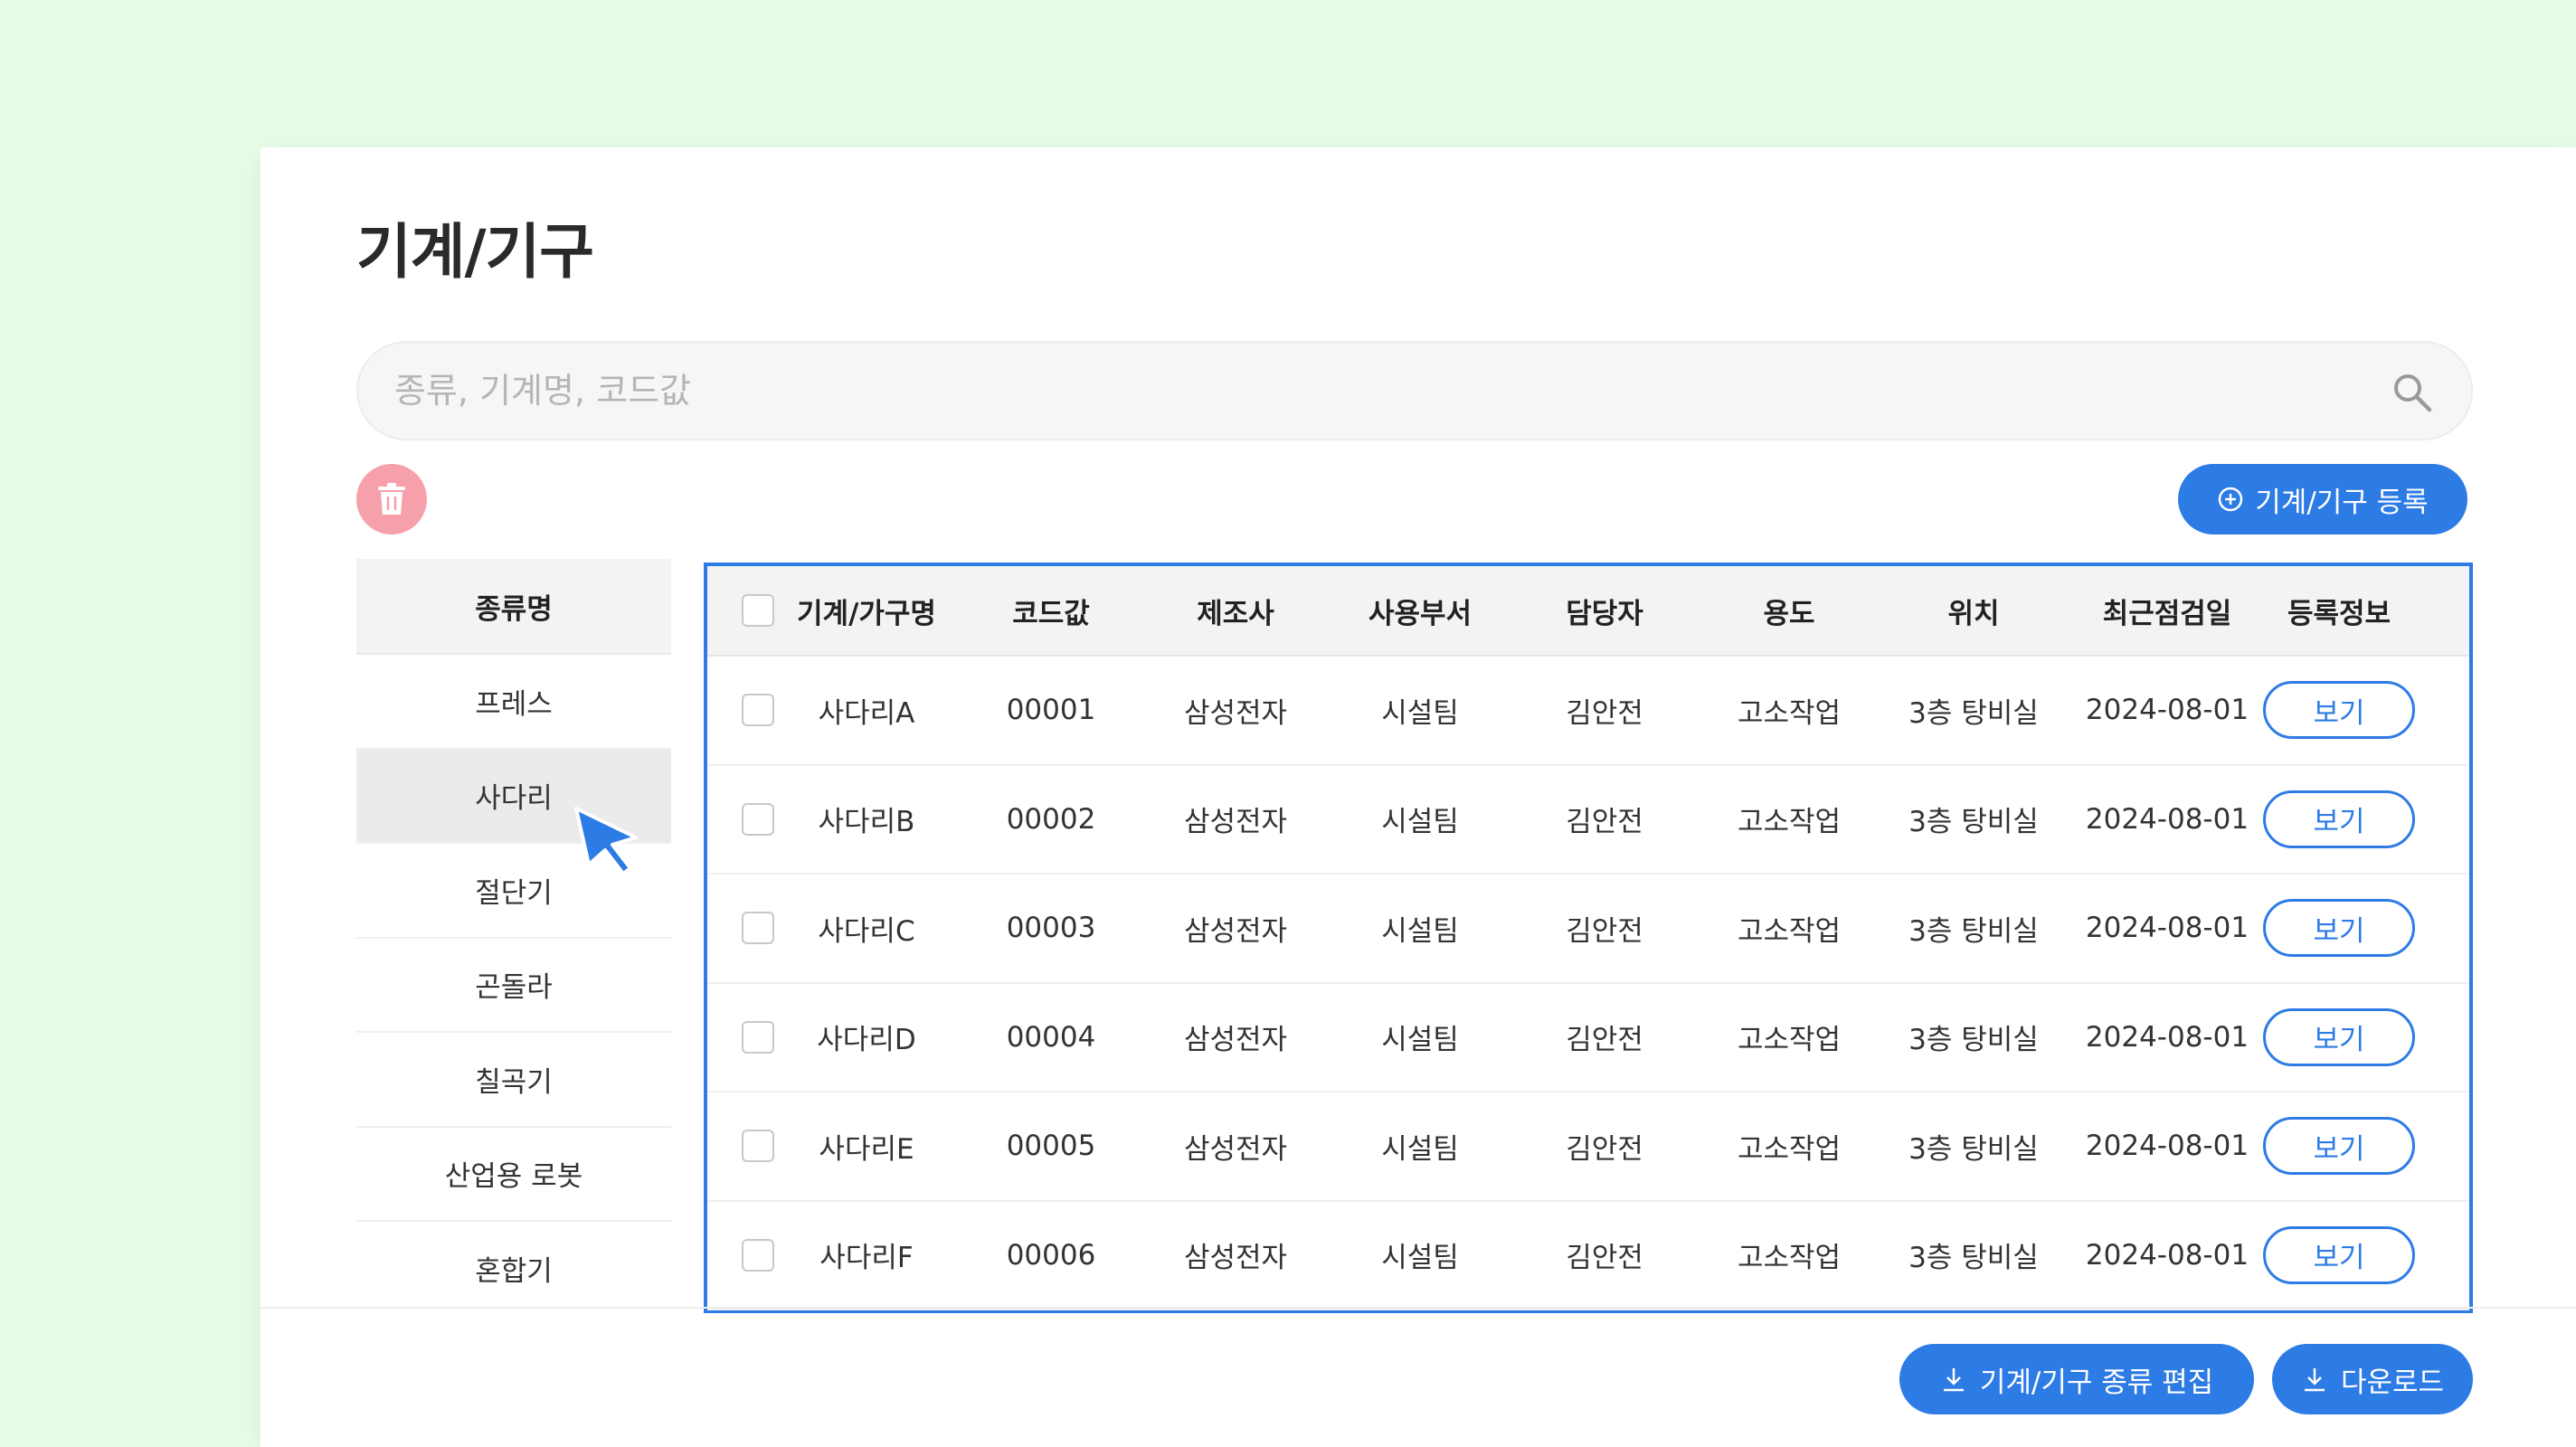 The width and height of the screenshot is (2576, 1447). Describe the element at coordinates (2096, 1382) in the screenshot. I see `edit-types-label: 기계/기구 종류 편집` at that location.